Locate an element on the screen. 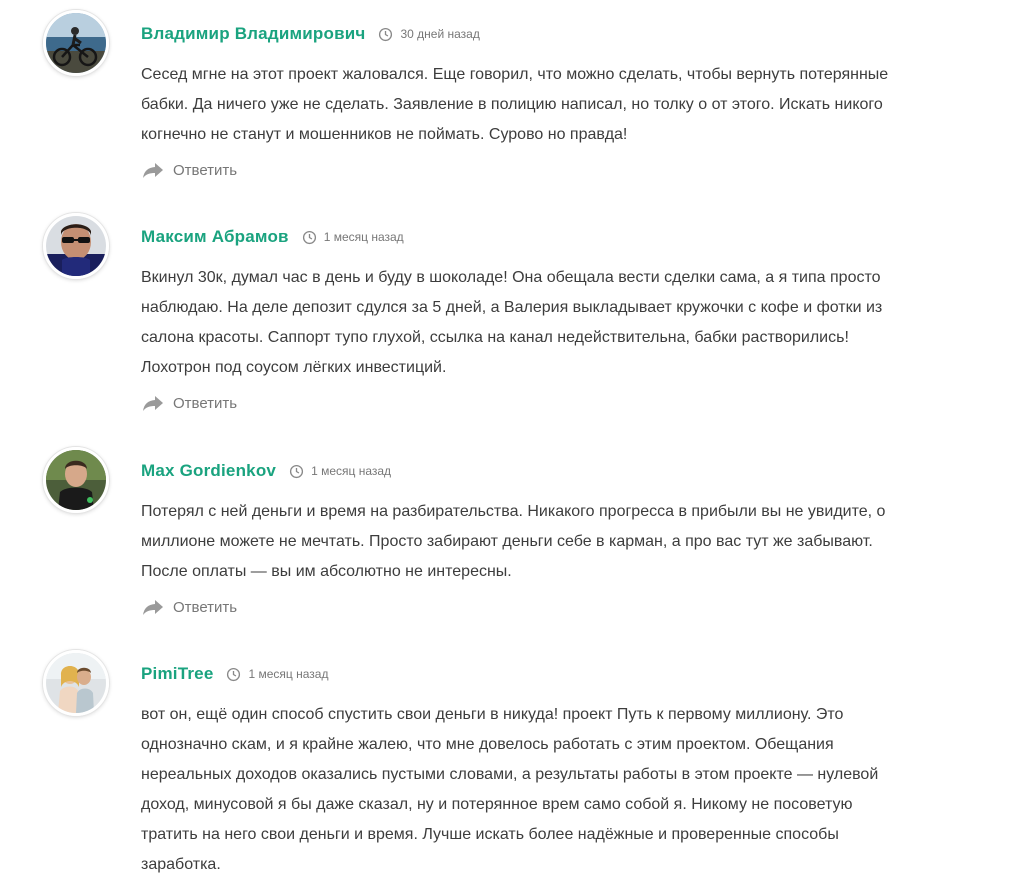 Image resolution: width=1030 pixels, height=896 pixels. comment-time: 30 дней назад is located at coordinates (429, 34).